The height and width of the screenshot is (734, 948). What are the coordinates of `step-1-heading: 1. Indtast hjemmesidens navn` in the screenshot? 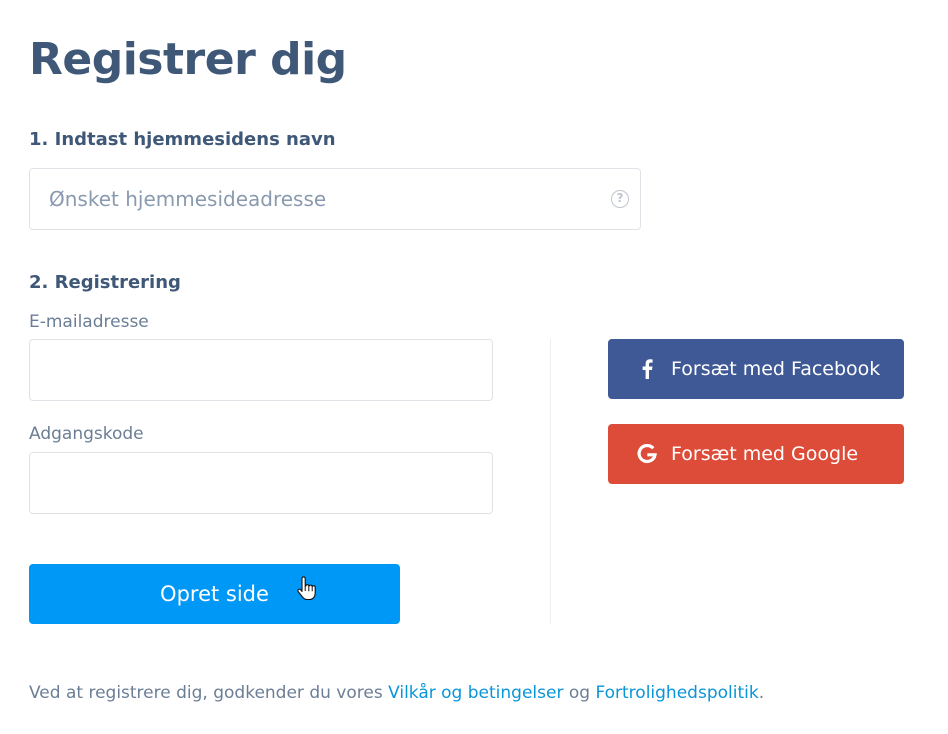 It's located at (182, 139).